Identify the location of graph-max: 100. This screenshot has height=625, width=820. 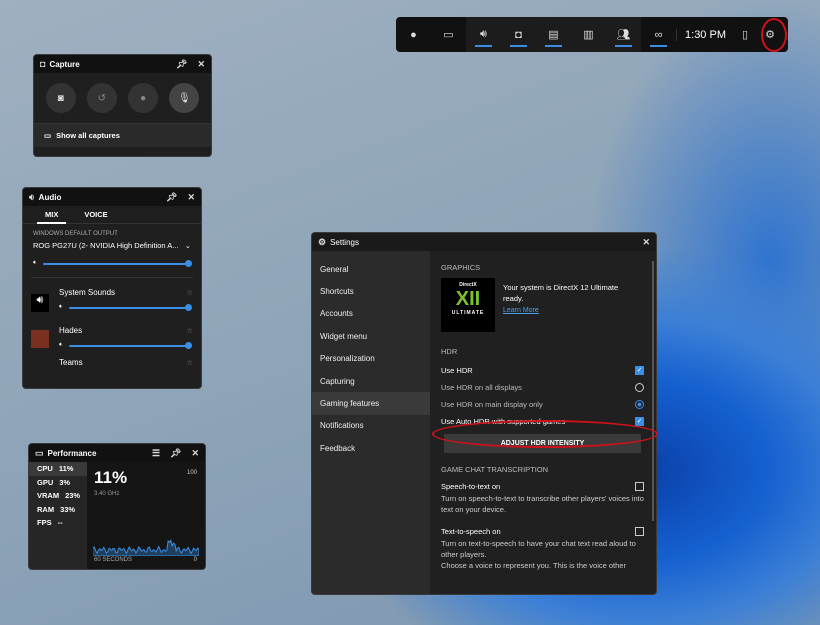
(191, 473).